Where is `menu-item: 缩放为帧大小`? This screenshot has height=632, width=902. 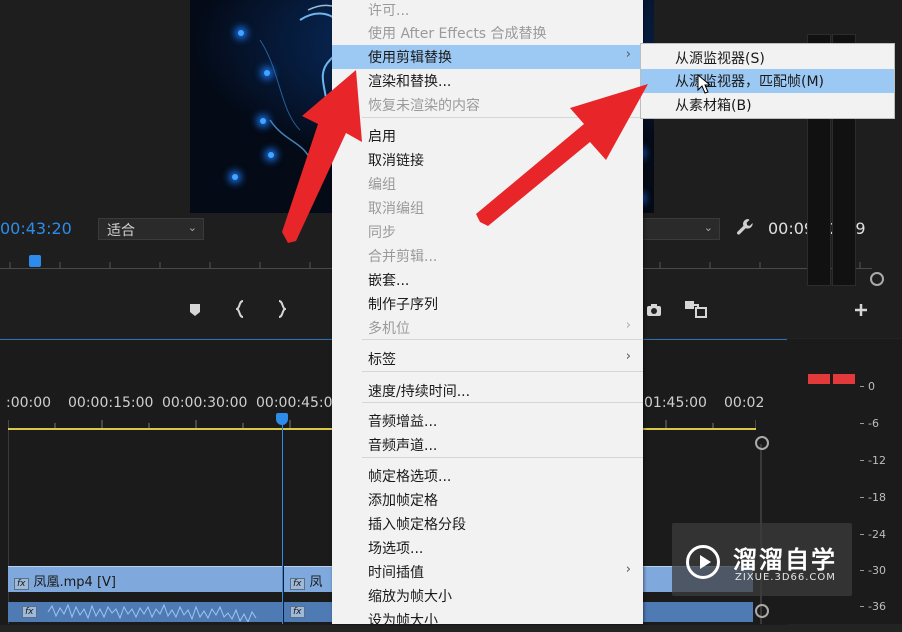 menu-item: 缩放为帧大小 is located at coordinates (487, 596).